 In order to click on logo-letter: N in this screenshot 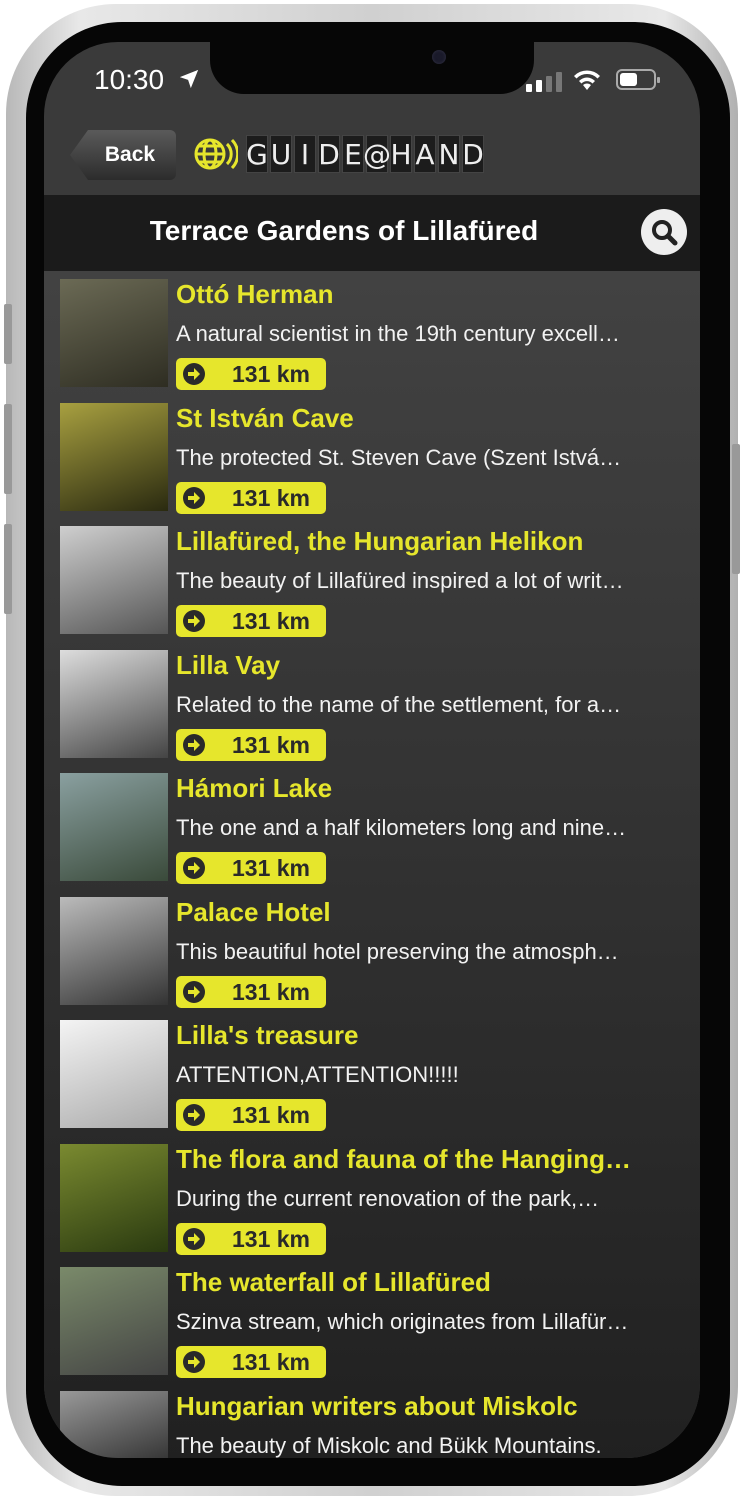, I will do `click(449, 154)`.